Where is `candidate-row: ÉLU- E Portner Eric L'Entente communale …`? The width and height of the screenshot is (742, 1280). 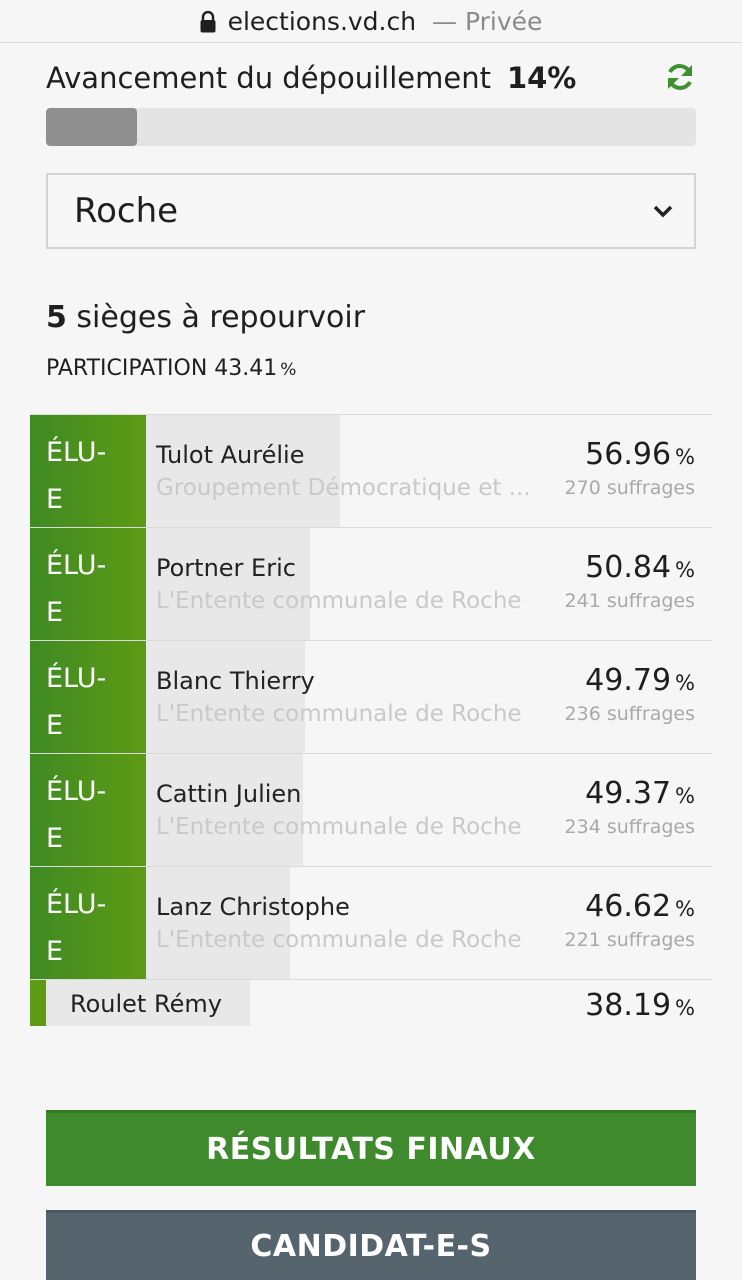 candidate-row: ÉLU- E Portner Eric L'Entente communale … is located at coordinates (371, 584).